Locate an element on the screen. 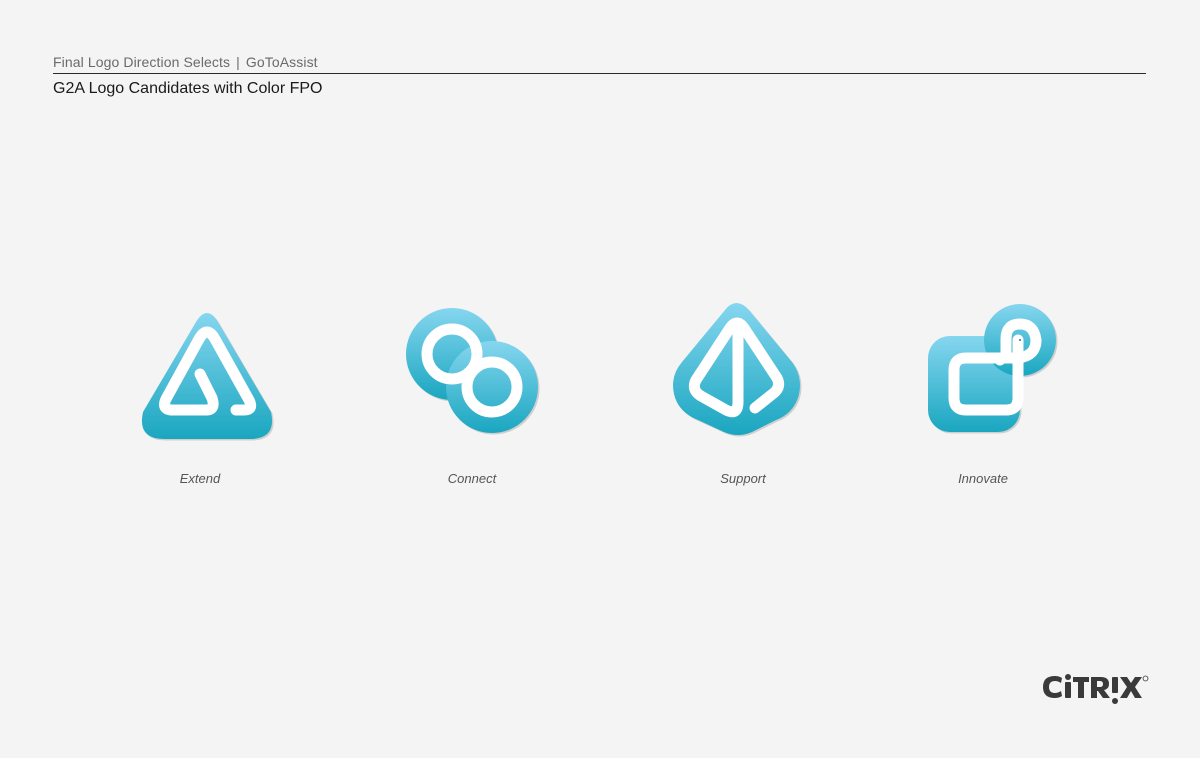 Image resolution: width=1200 pixels, height=758 pixels. extend-logo-icon is located at coordinates (207, 377).